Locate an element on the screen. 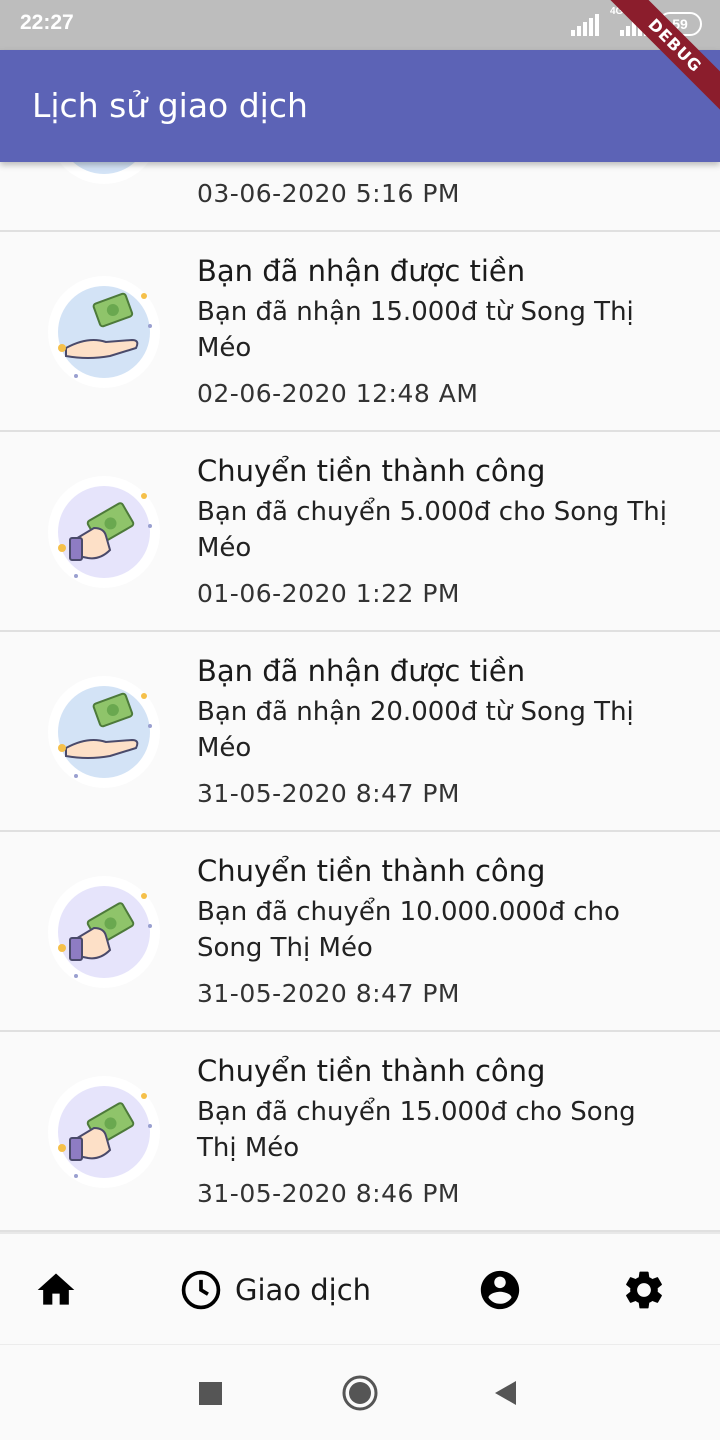  back-triangle-icon is located at coordinates (505, 1393).